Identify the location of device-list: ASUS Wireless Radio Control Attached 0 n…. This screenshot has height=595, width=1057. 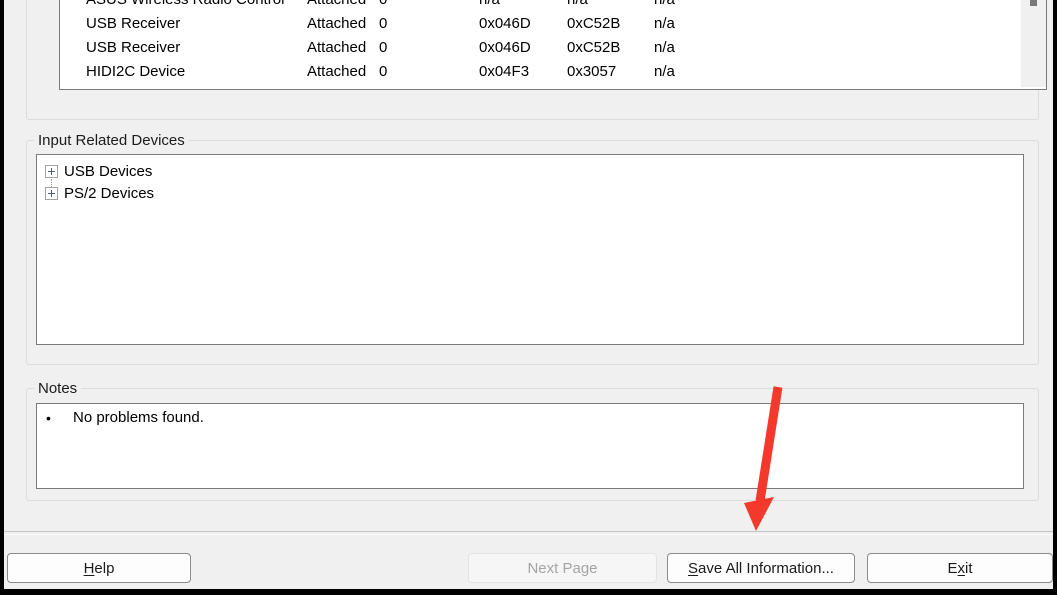
(553, 45).